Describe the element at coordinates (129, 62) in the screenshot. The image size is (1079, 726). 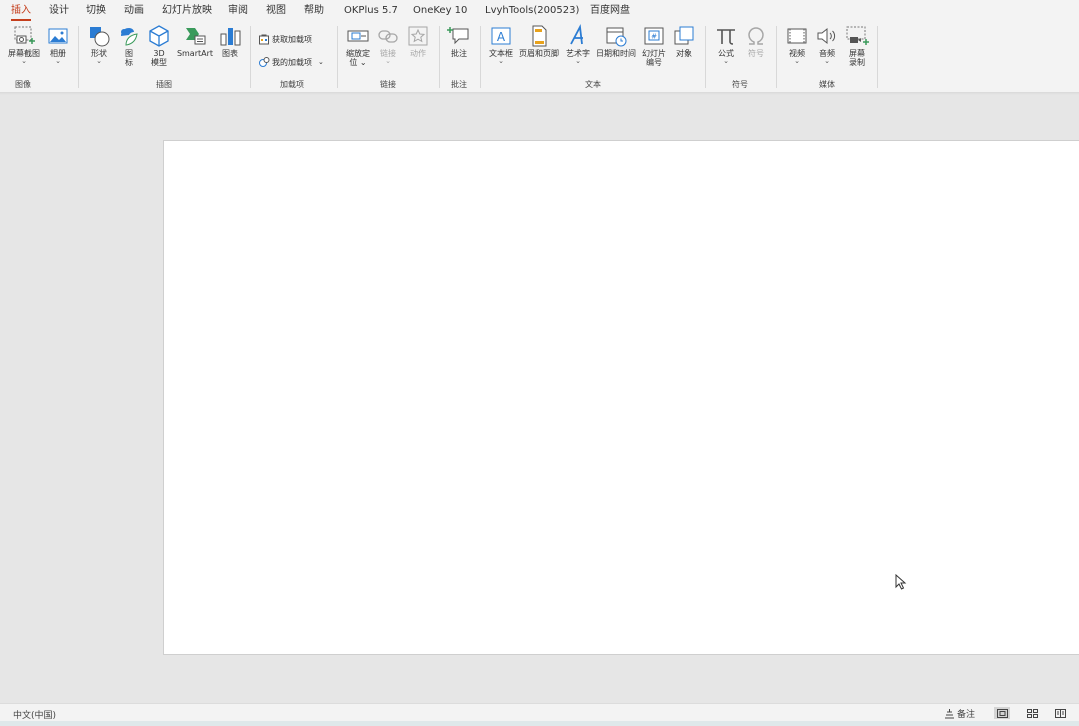
I see `icons-label-2: 标` at that location.